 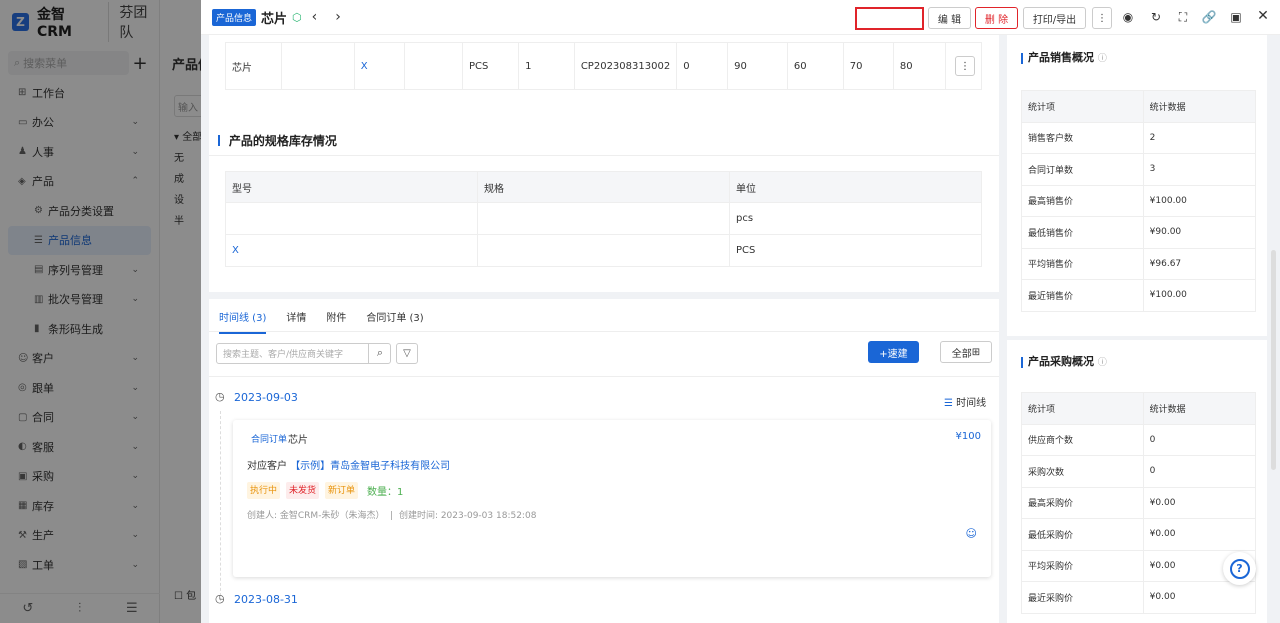 What do you see at coordinates (303, 490) in the screenshot?
I see `status-badge: 未发货` at bounding box center [303, 490].